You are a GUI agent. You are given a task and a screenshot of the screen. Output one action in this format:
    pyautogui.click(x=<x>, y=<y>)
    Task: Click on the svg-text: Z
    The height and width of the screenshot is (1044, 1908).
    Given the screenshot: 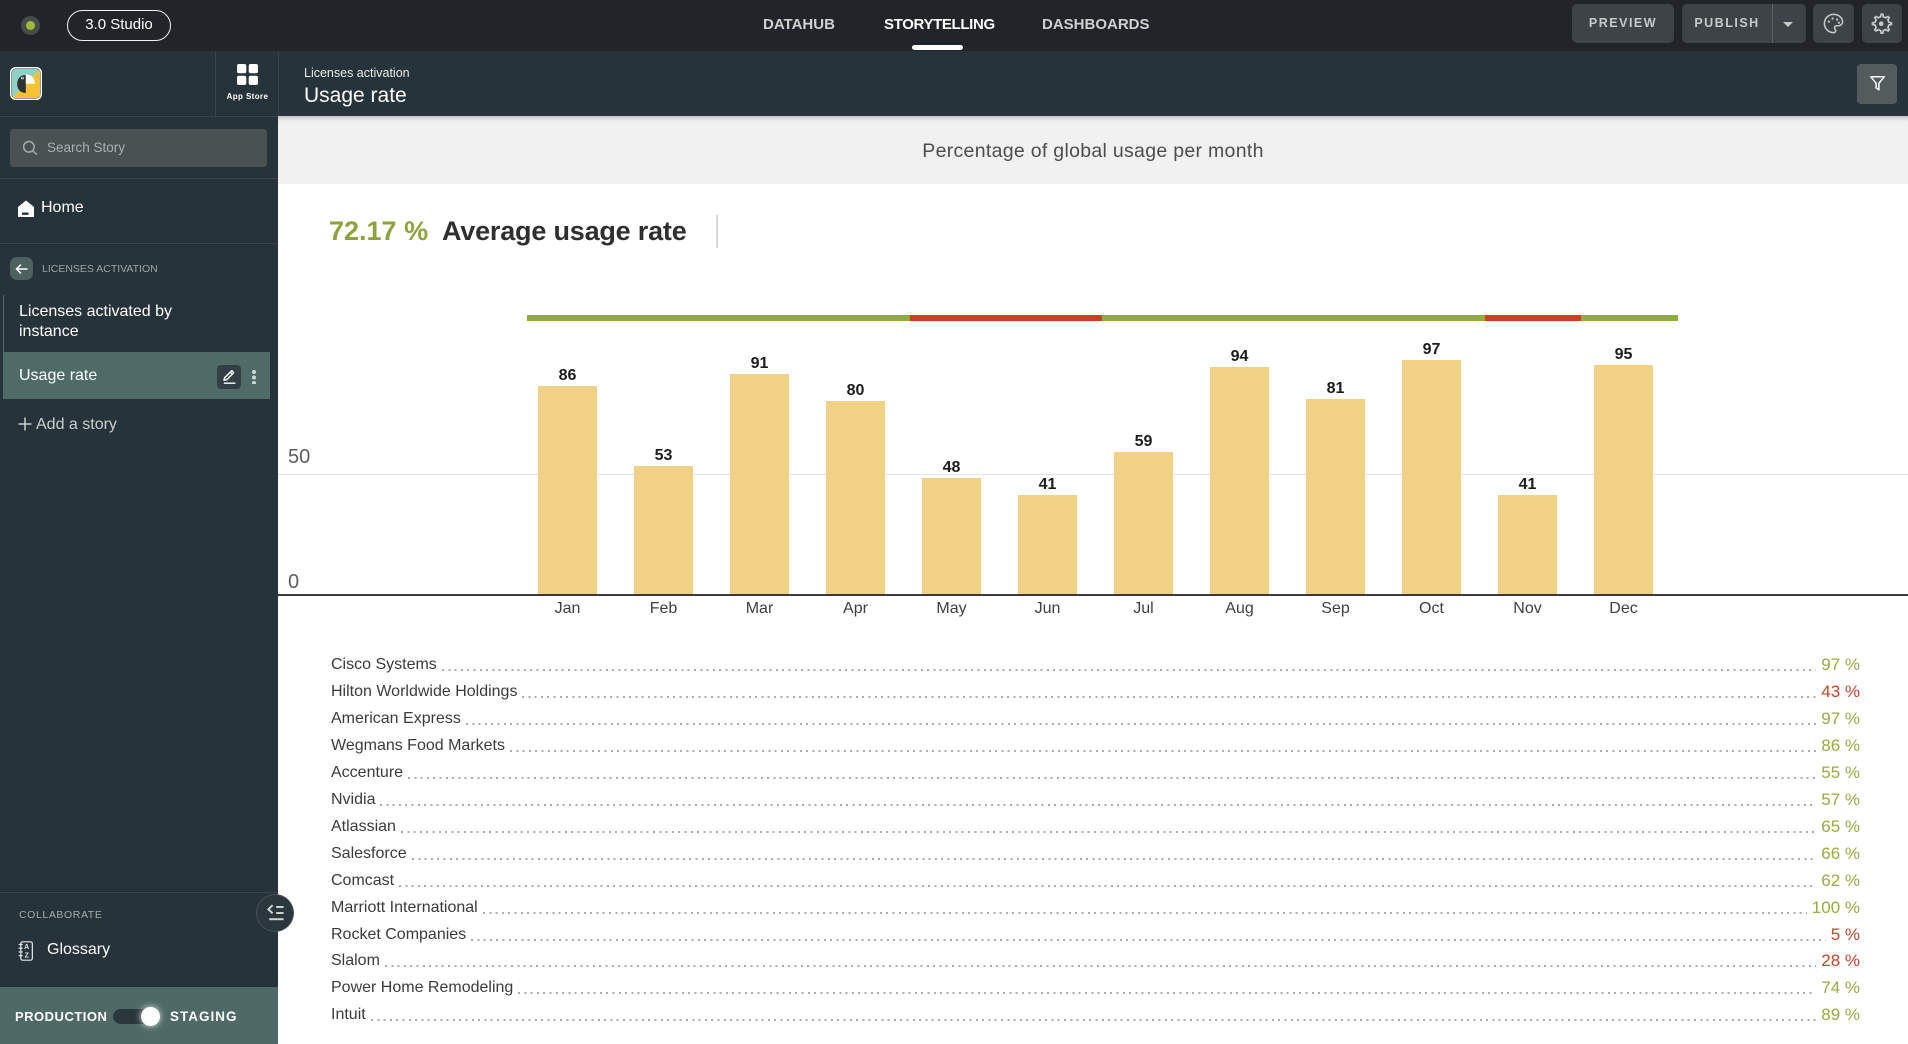 What is the action you would take?
    pyautogui.click(x=27, y=955)
    